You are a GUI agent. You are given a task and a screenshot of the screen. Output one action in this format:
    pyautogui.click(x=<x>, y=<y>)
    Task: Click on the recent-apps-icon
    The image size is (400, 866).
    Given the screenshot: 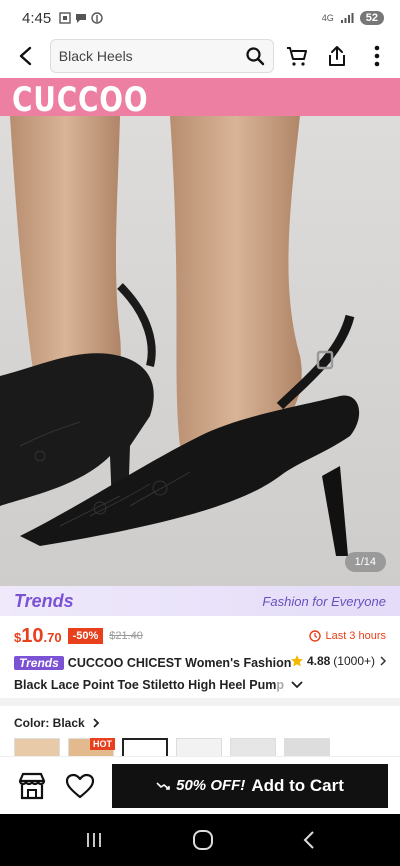 What is the action you would take?
    pyautogui.click(x=94, y=840)
    